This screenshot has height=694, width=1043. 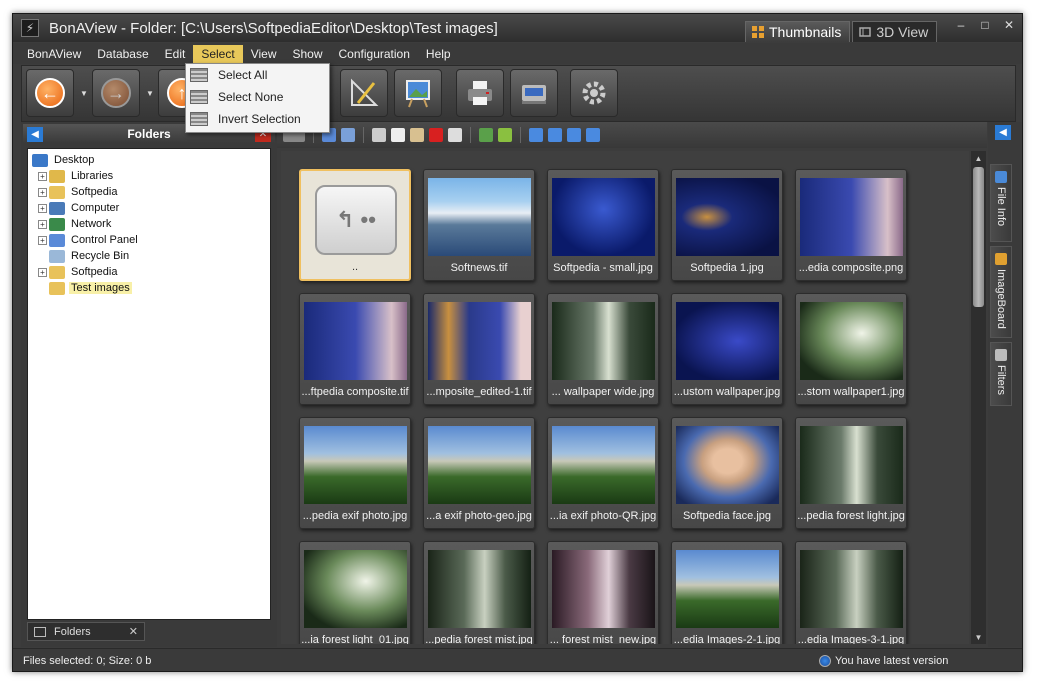 I want to click on image-thumbnail: ...ia forest light_01.jpg, so click(x=355, y=592).